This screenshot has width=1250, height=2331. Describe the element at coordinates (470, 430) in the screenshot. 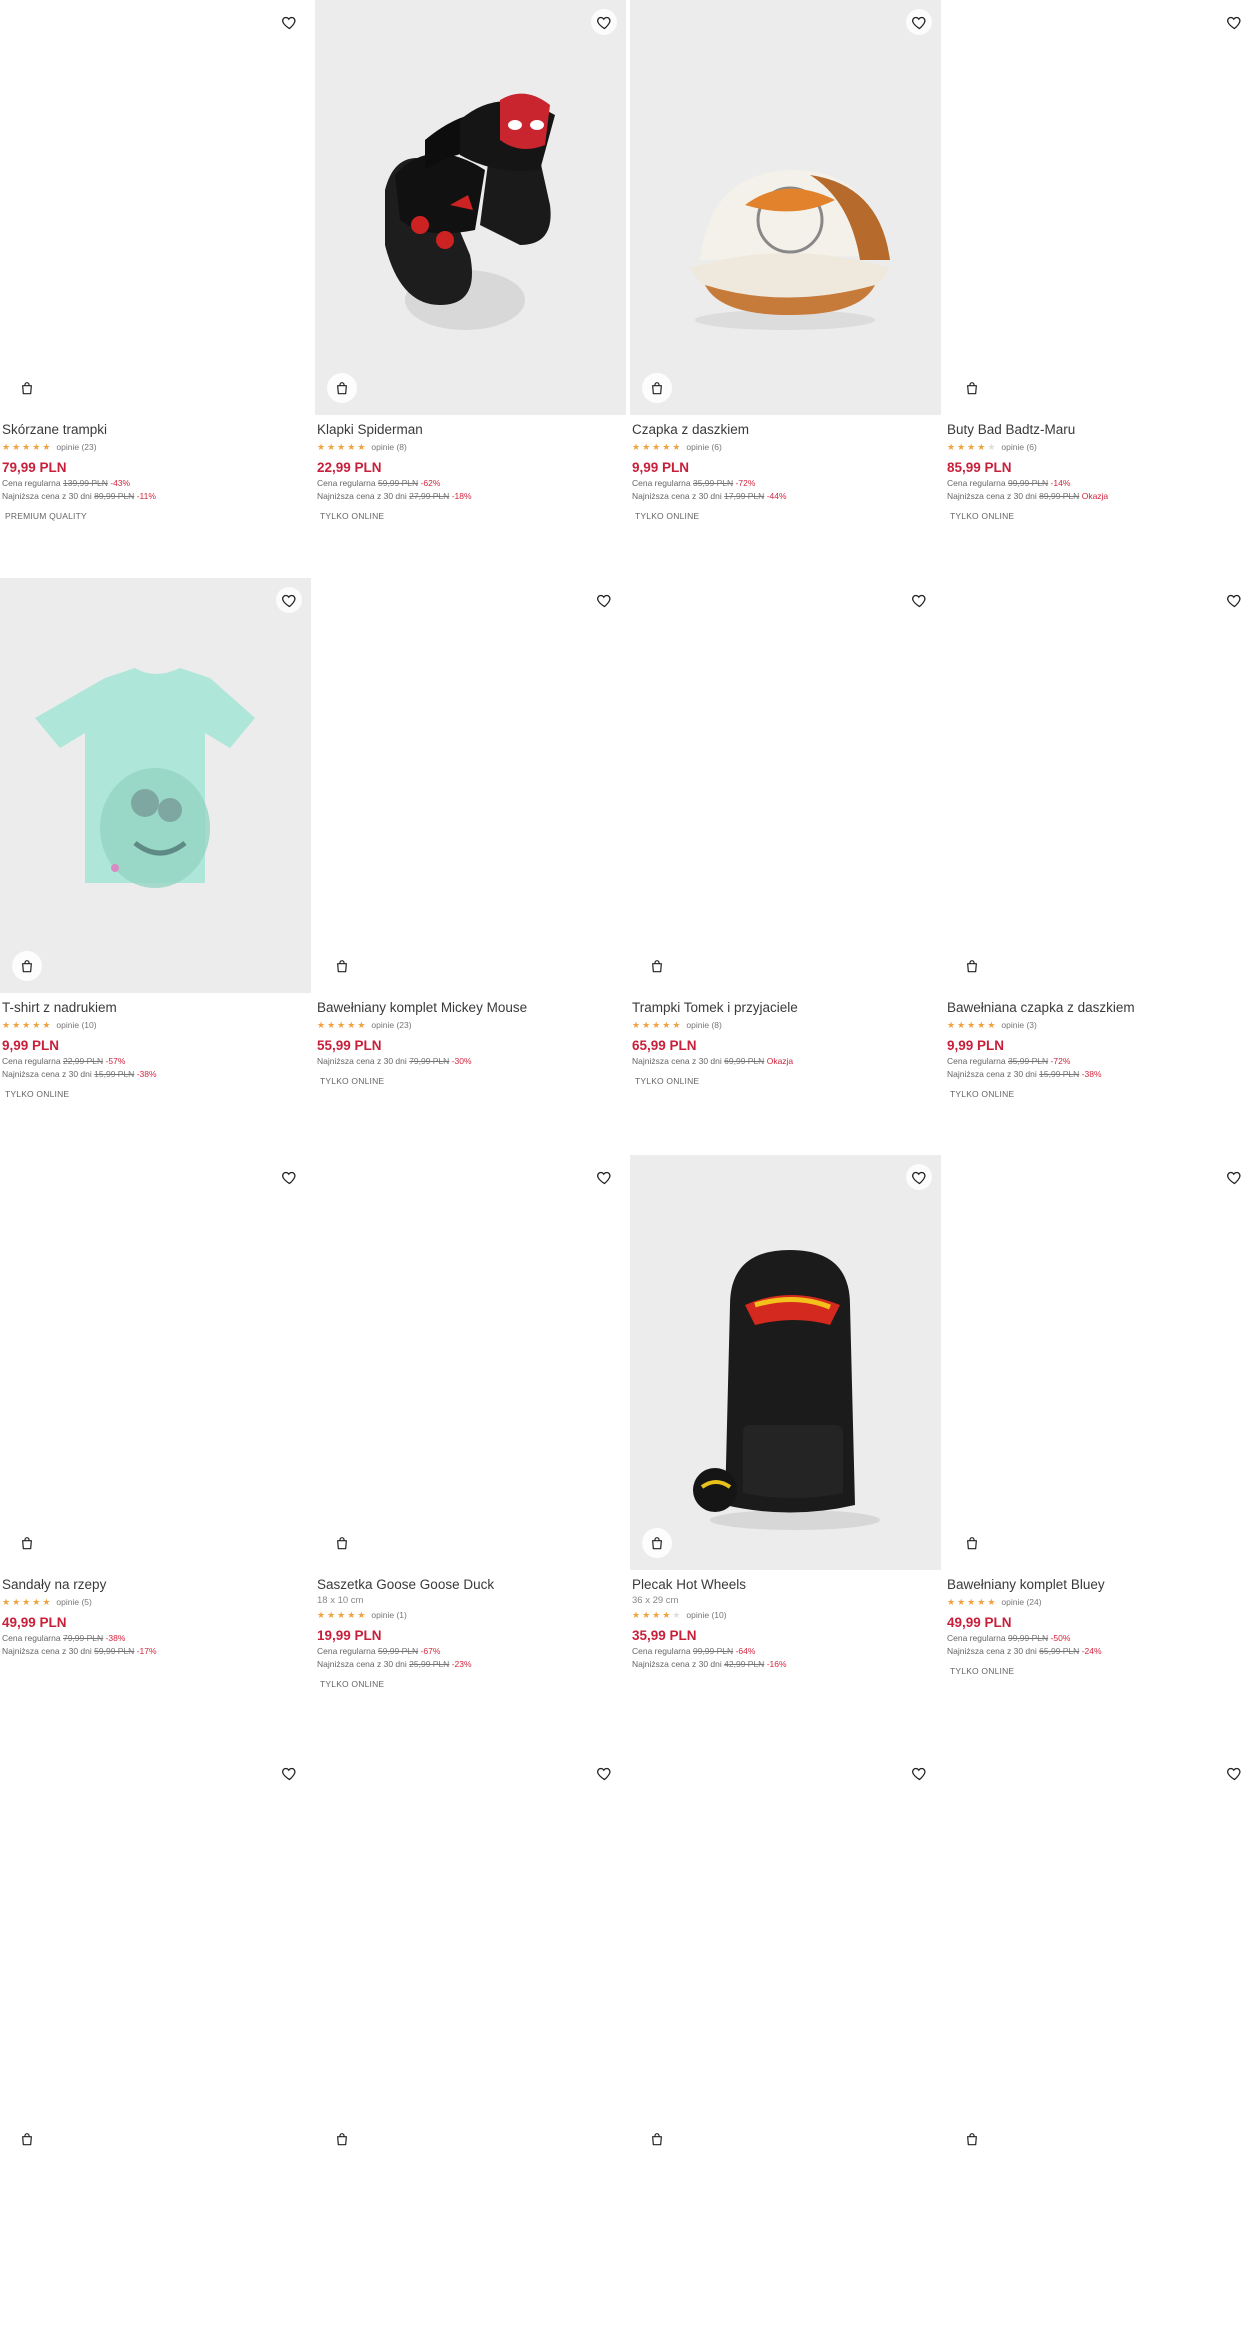

I see `product-name: Klapki Spiderman` at that location.